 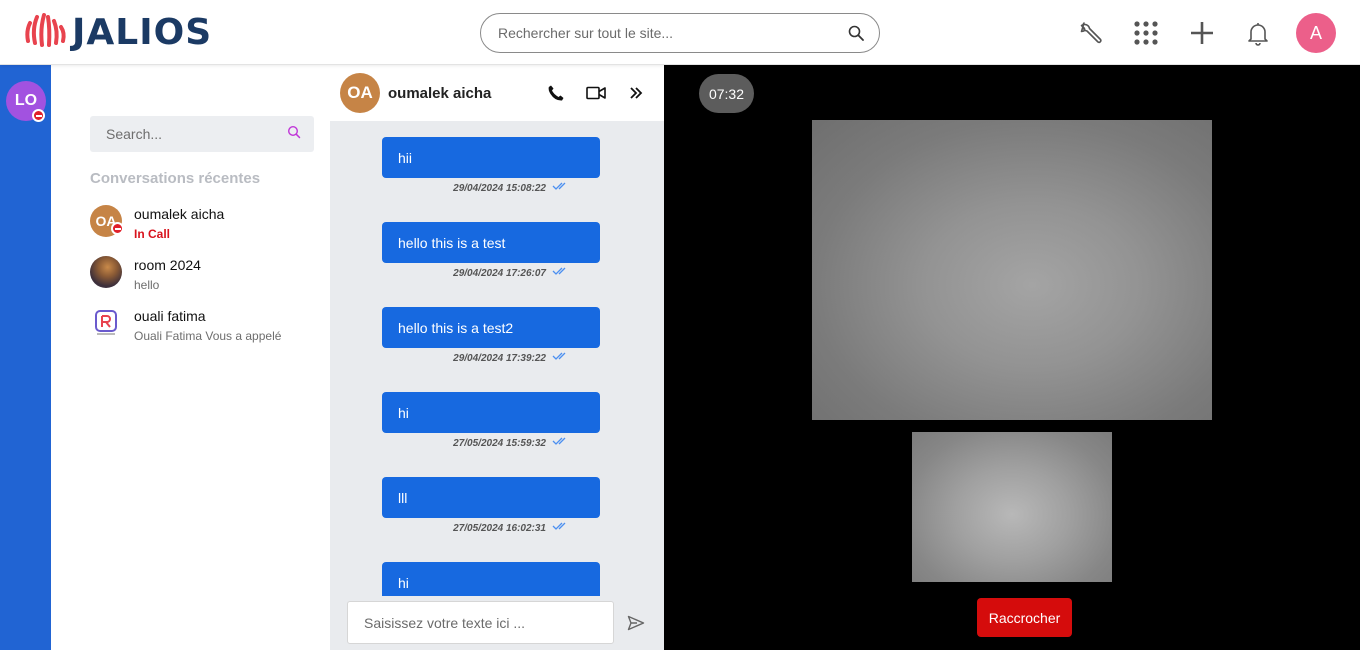 I want to click on message-item: hi, so click(x=491, y=579).